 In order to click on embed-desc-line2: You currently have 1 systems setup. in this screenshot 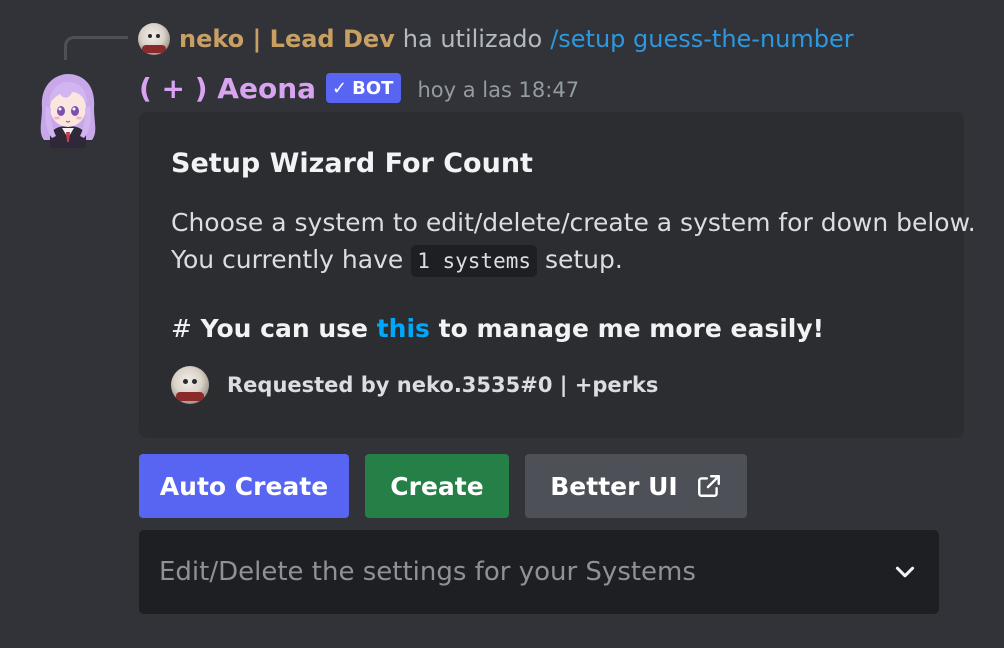, I will do `click(573, 260)`.